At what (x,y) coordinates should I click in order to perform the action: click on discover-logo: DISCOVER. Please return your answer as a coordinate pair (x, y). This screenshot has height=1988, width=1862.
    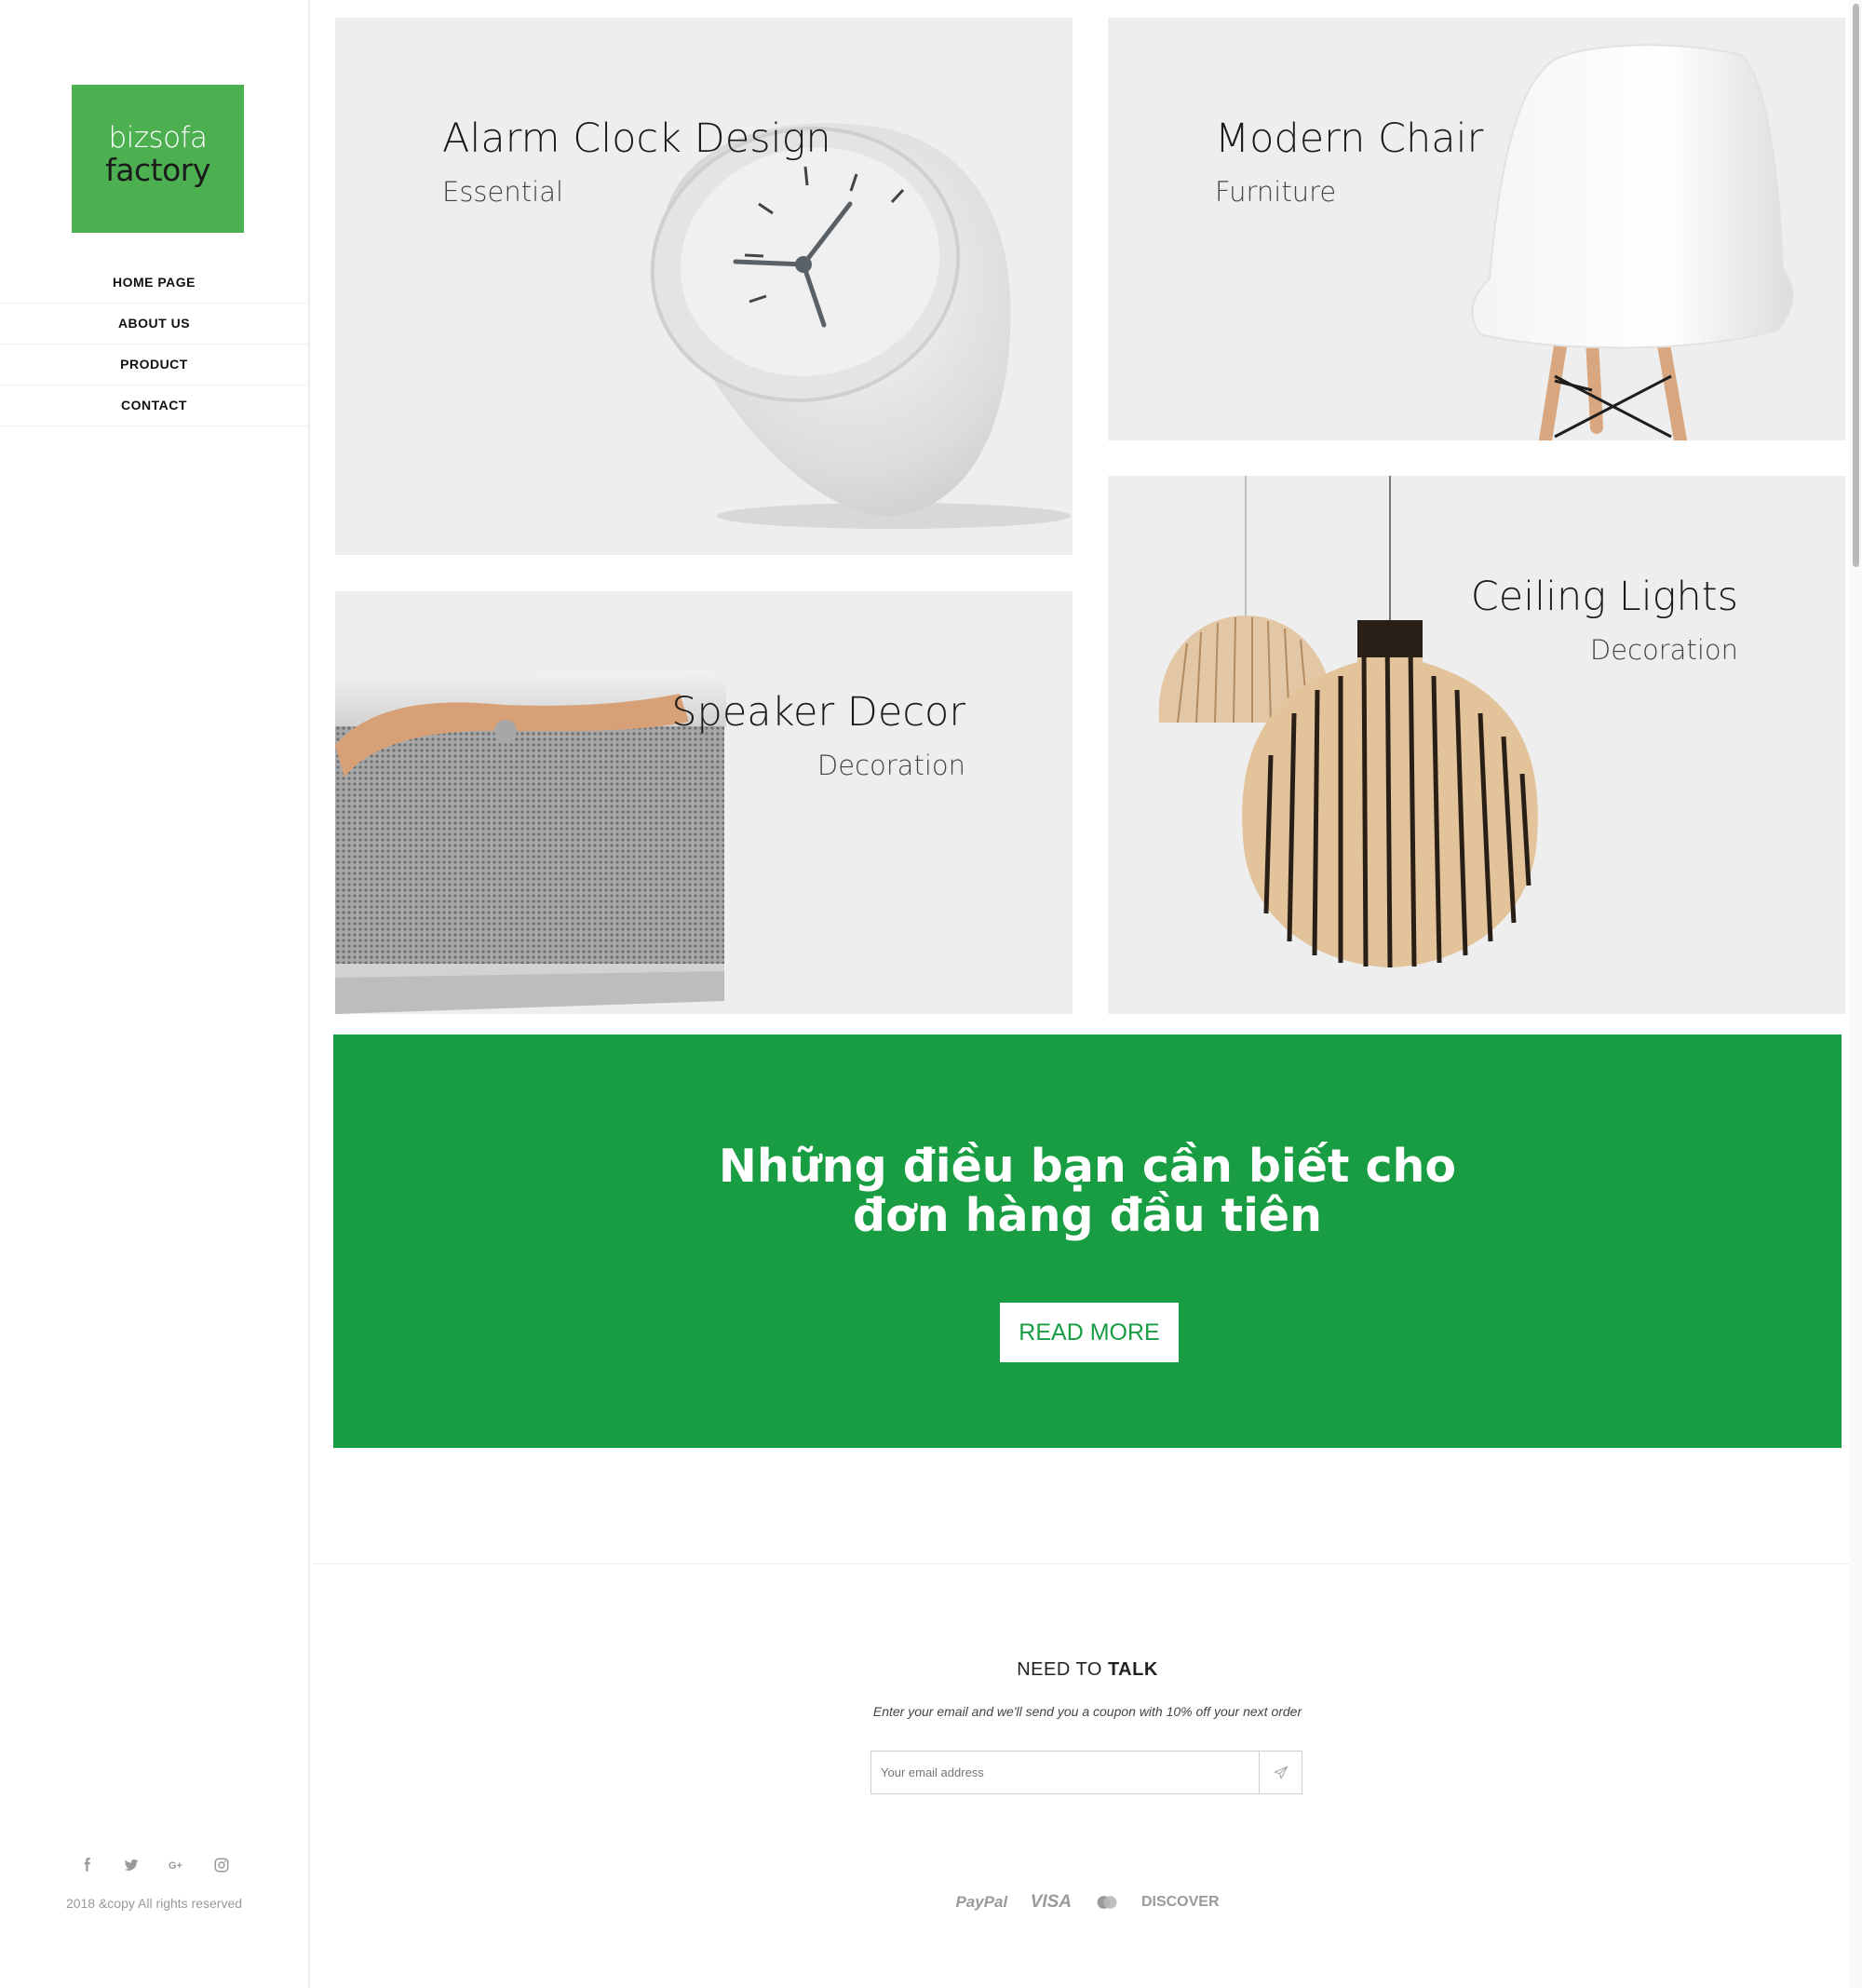
    Looking at the image, I should click on (1180, 1902).